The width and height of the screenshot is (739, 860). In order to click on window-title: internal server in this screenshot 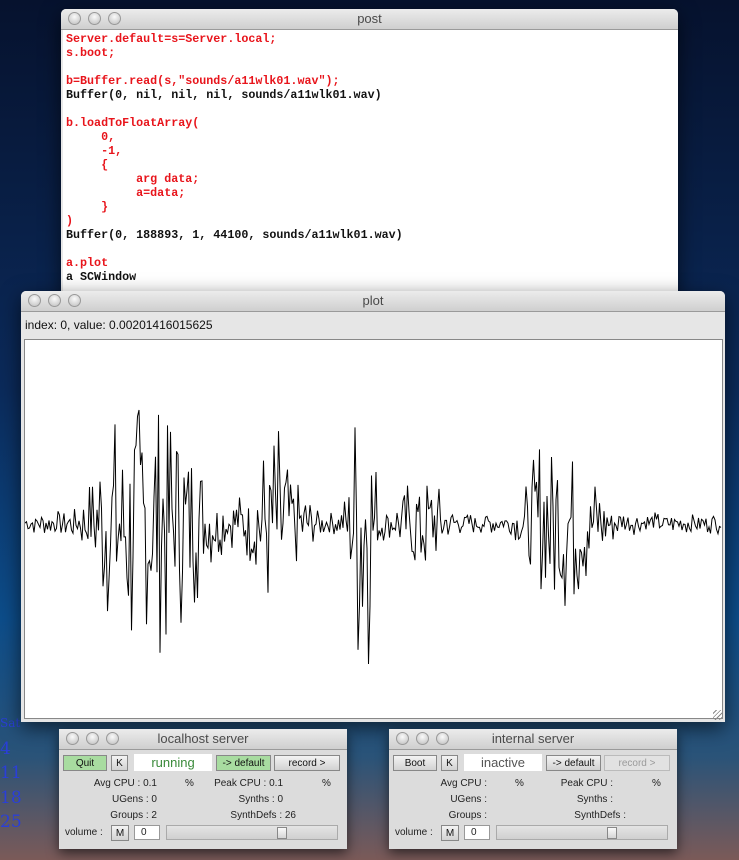, I will do `click(533, 738)`.